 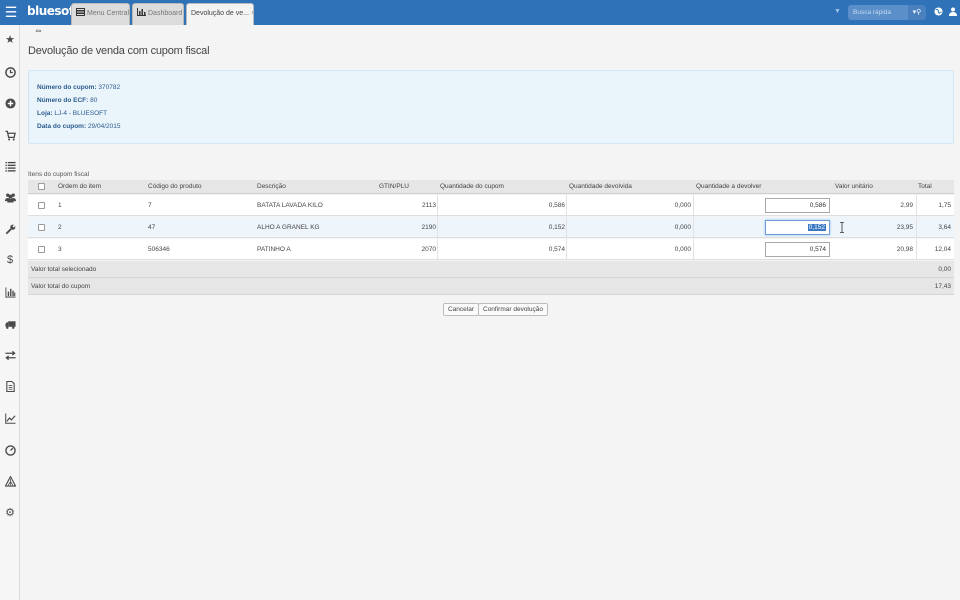 What do you see at coordinates (159, 249) in the screenshot?
I see `cell-codigo: 506346` at bounding box center [159, 249].